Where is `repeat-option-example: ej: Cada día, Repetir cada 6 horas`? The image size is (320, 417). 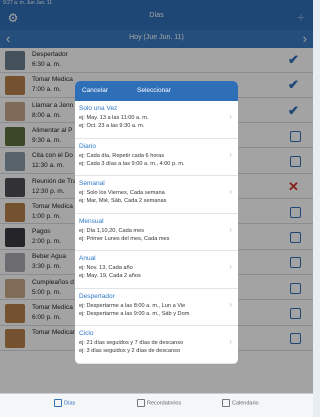
repeat-option-example: ej: Cada día, Repetir cada 6 horas is located at coordinates (122, 155).